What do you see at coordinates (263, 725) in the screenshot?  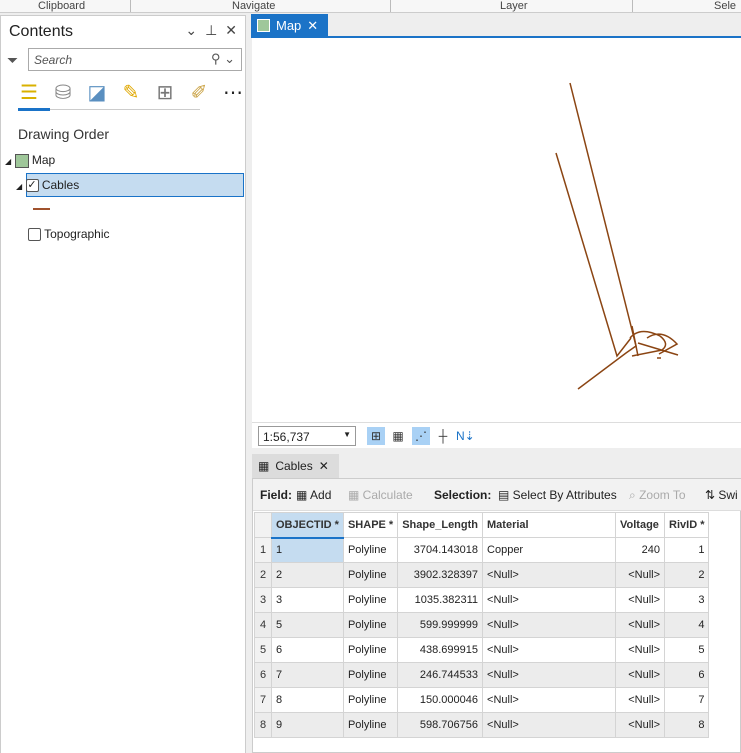 I see `row-number: 8` at bounding box center [263, 725].